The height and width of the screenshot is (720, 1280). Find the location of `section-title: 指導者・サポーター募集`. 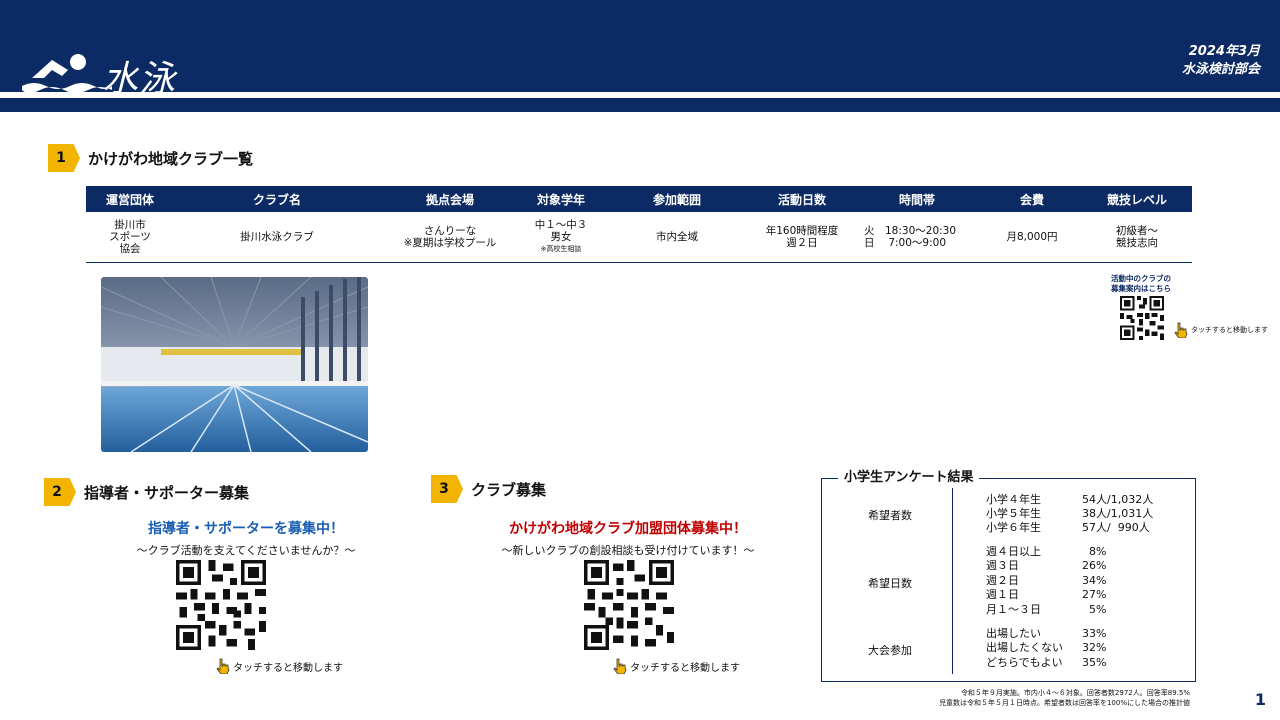

section-title: 指導者・サポーター募集 is located at coordinates (167, 492).